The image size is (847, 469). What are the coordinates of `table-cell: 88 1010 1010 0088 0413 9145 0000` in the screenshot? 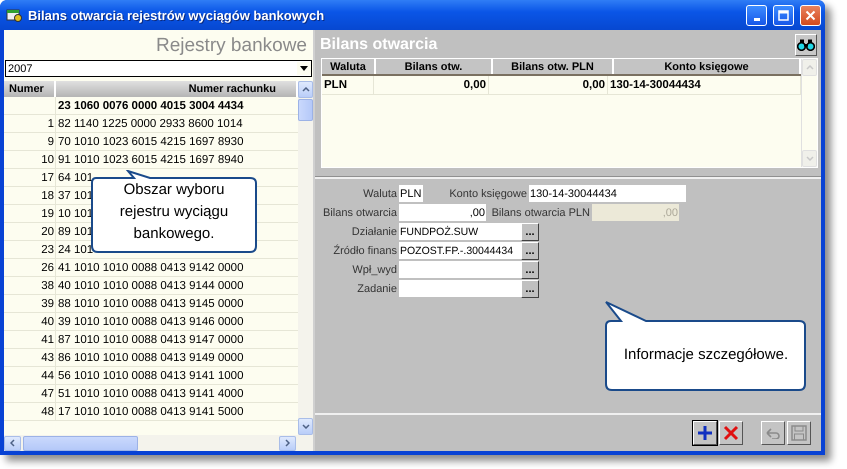 It's located at (151, 304).